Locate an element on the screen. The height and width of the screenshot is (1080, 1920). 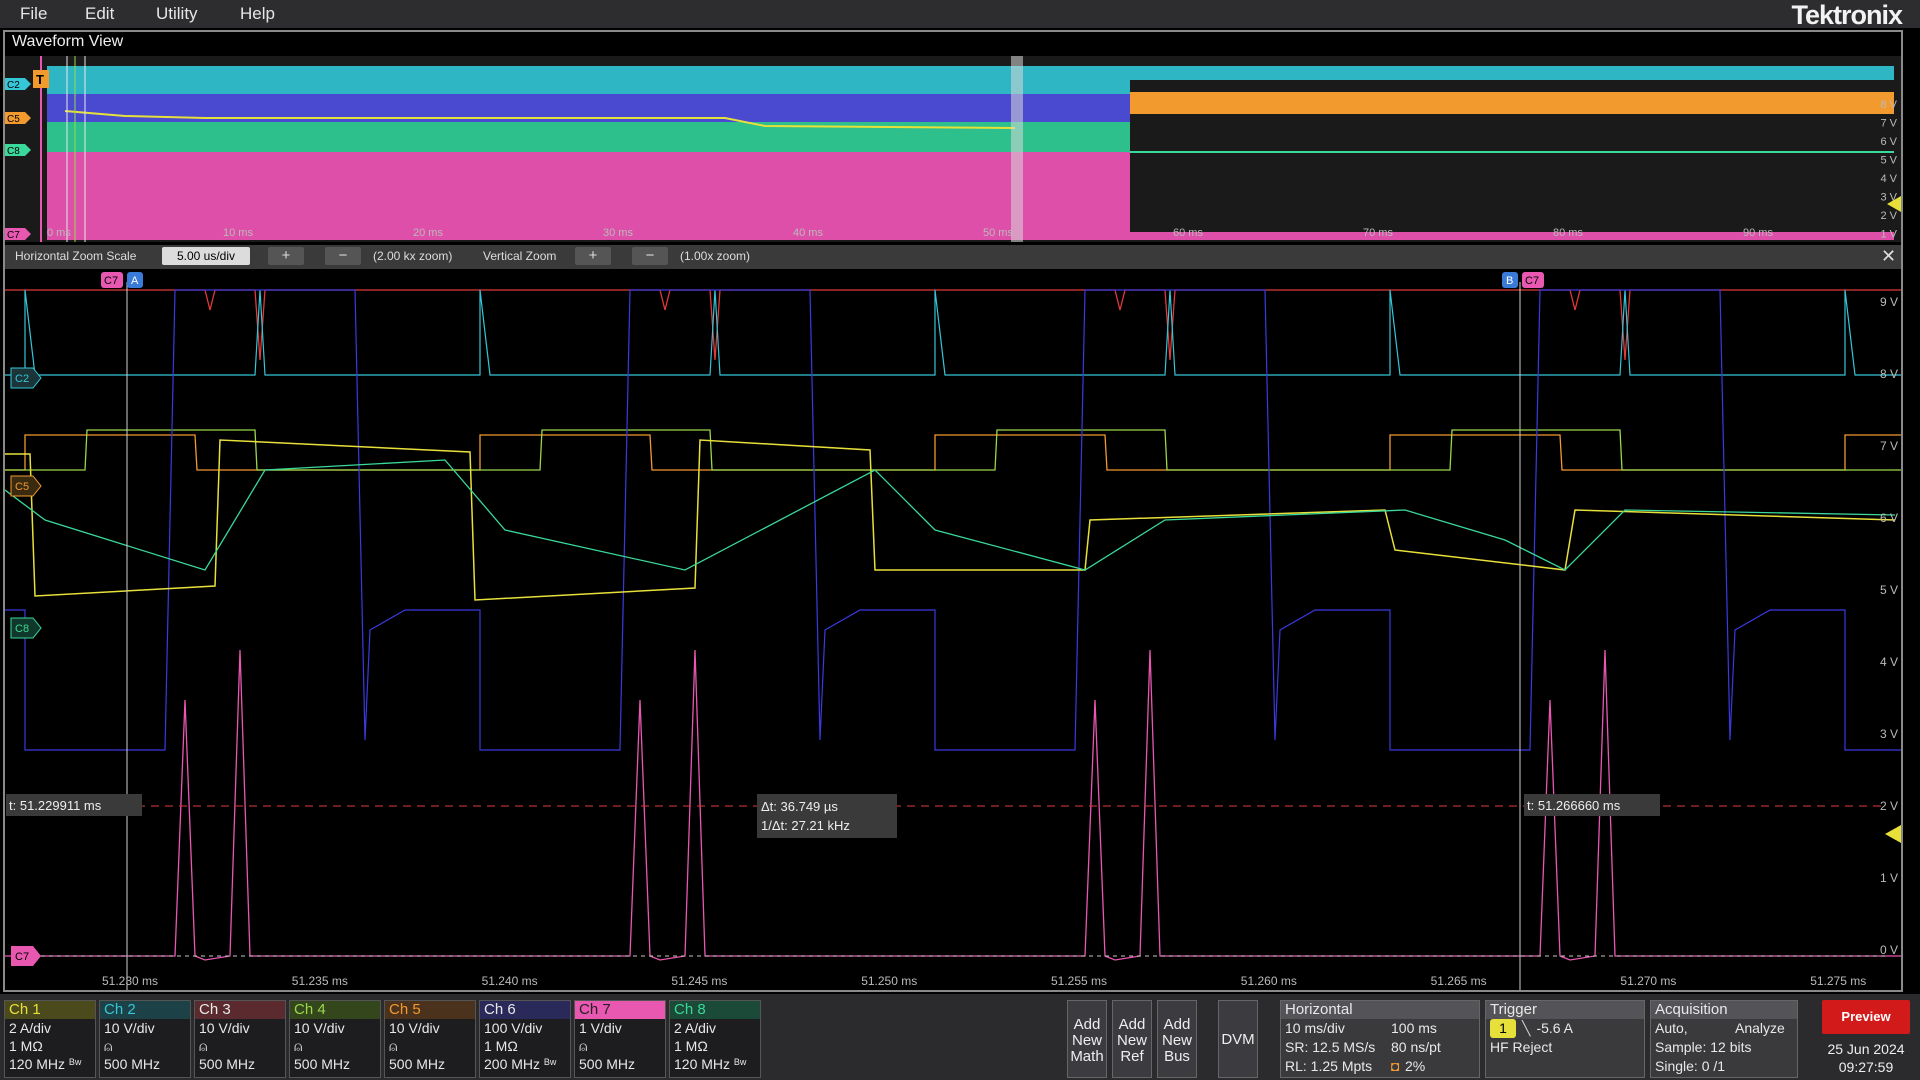
main-volt-tick: 6 V is located at coordinates (1889, 518).